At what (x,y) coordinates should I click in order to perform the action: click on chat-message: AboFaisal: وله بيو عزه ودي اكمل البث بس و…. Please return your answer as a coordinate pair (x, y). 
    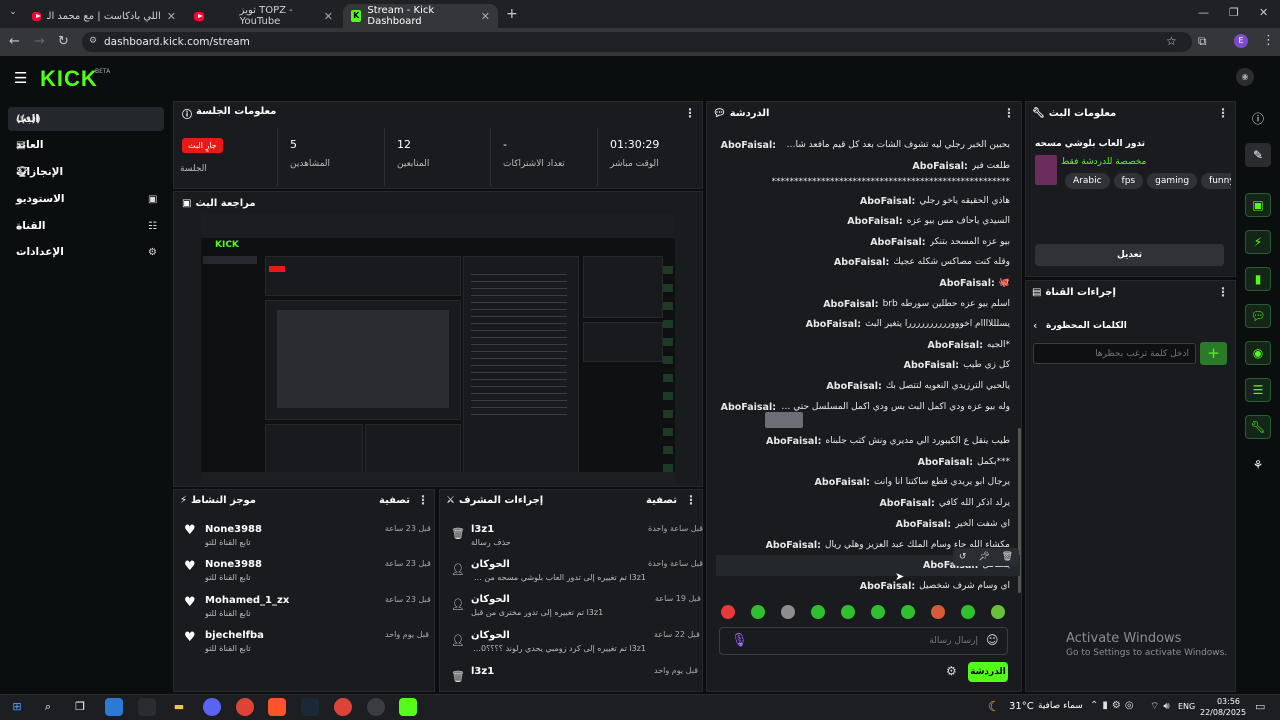
    Looking at the image, I should click on (864, 407).